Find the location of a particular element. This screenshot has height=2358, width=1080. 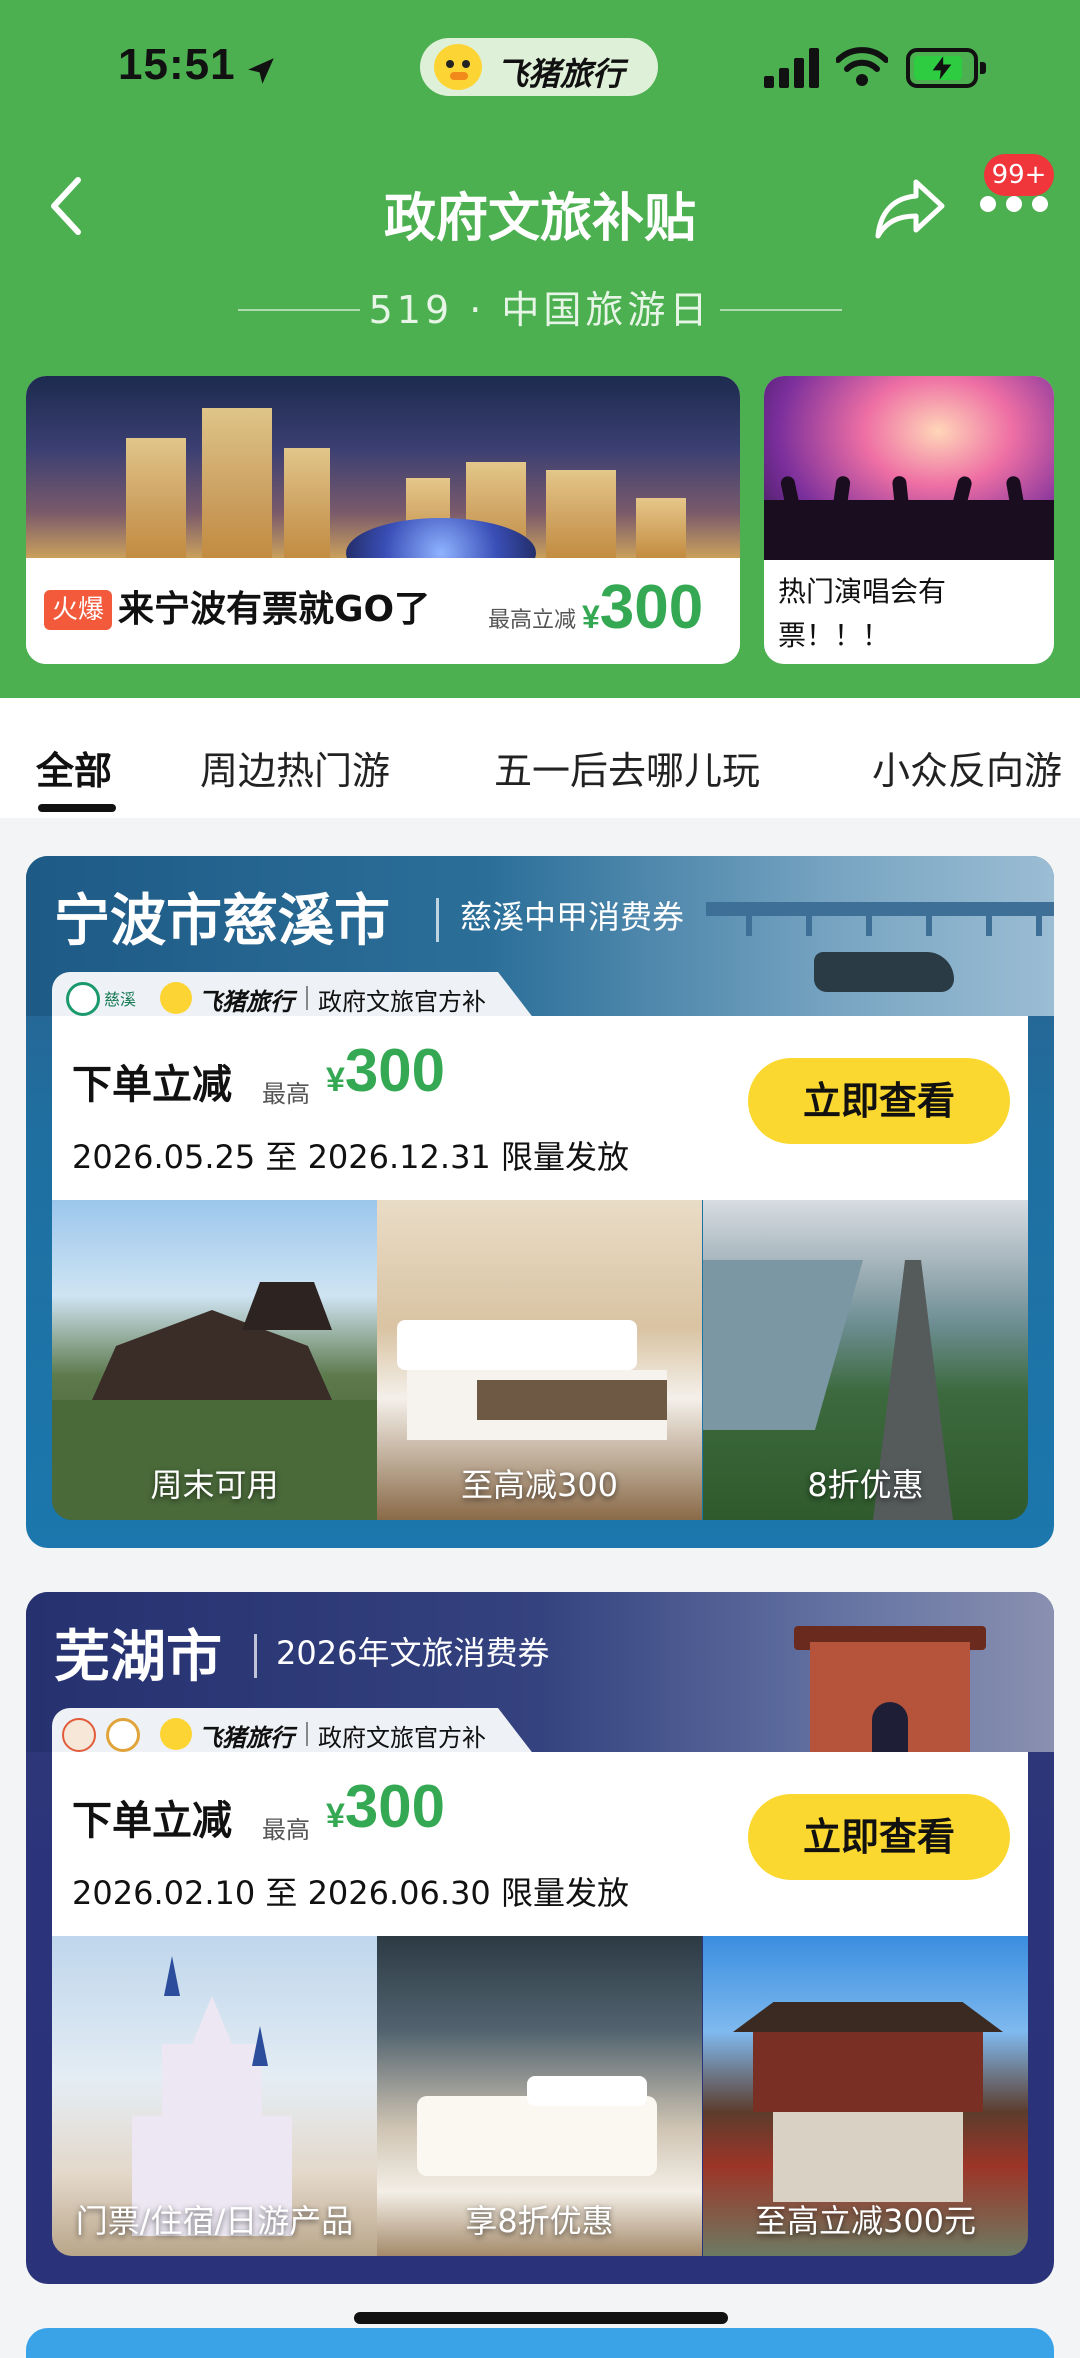

photo-hotel-room: 至高减300 is located at coordinates (539, 1360).